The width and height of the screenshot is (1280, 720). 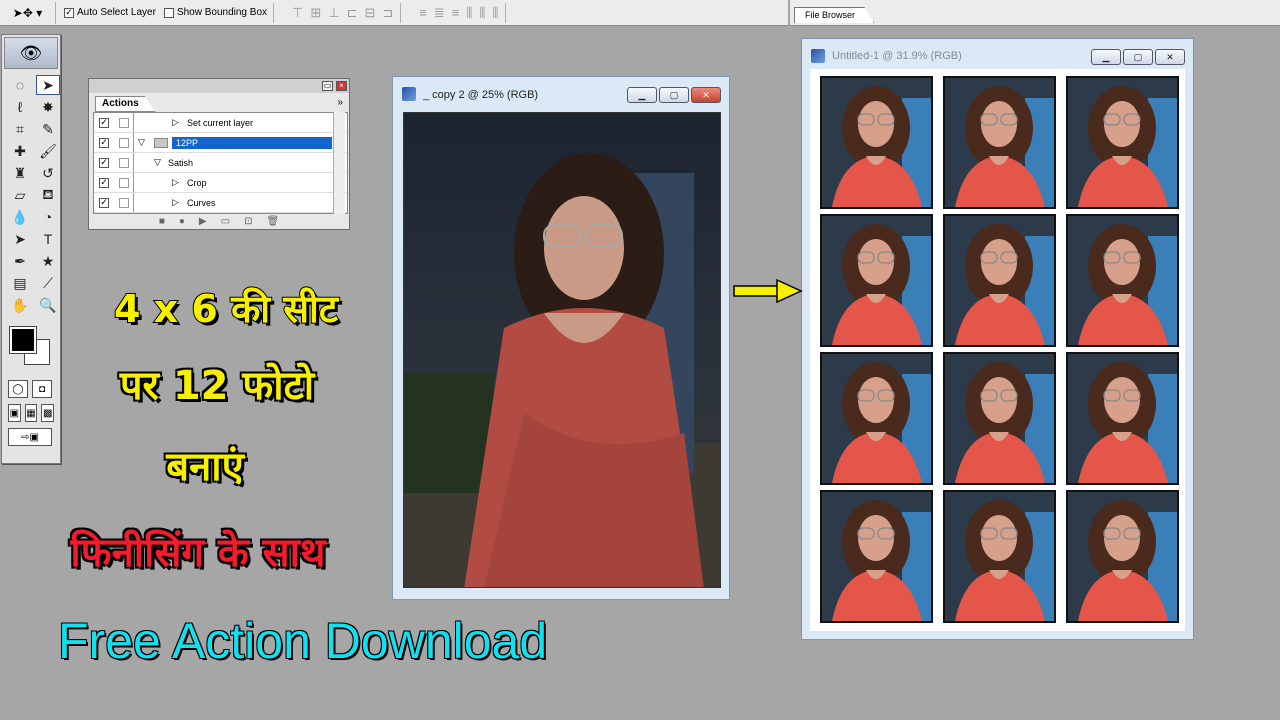 I want to click on align-right-icon: ⊐, so click(x=388, y=13).